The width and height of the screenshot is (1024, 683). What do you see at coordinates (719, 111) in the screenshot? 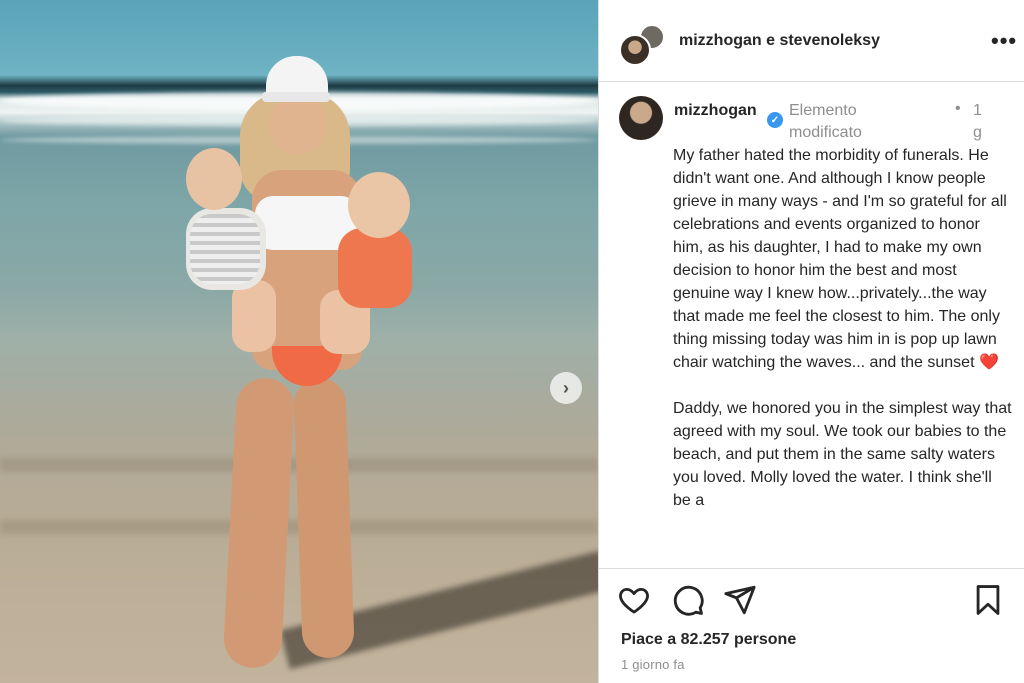
I see `caption-username: mizzhogan` at bounding box center [719, 111].